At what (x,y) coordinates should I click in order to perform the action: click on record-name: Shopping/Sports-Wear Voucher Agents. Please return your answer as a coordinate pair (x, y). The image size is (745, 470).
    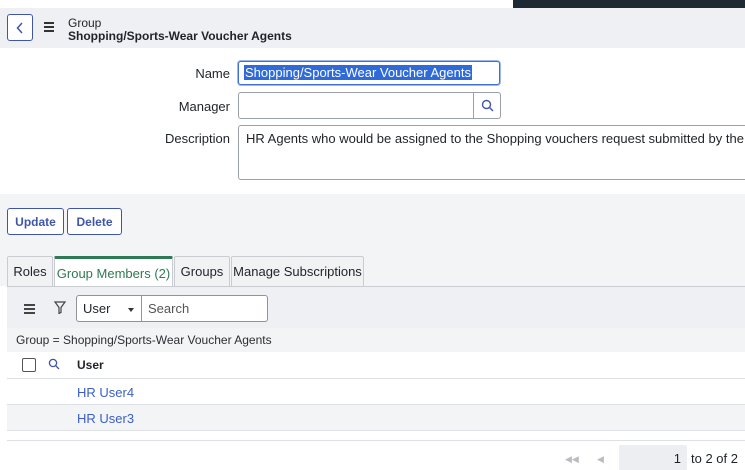
    Looking at the image, I should click on (180, 36).